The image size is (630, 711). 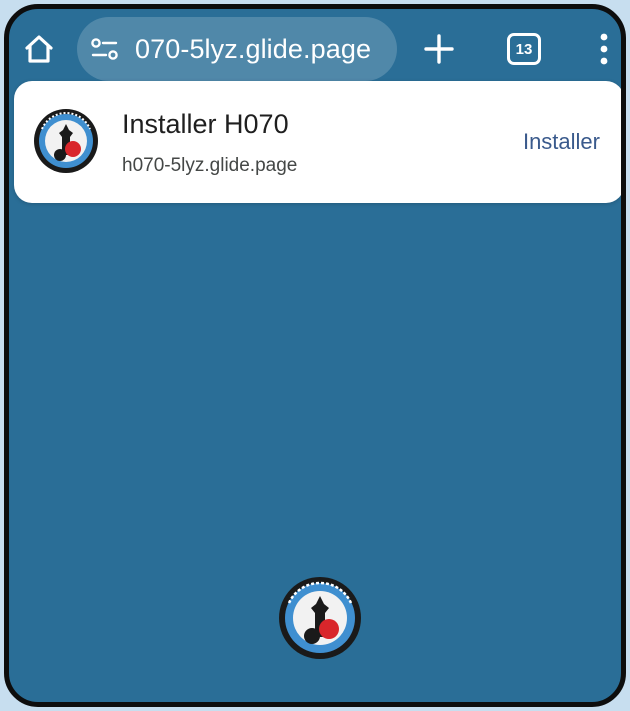 What do you see at coordinates (205, 124) in the screenshot?
I see `install-title: Installer H070` at bounding box center [205, 124].